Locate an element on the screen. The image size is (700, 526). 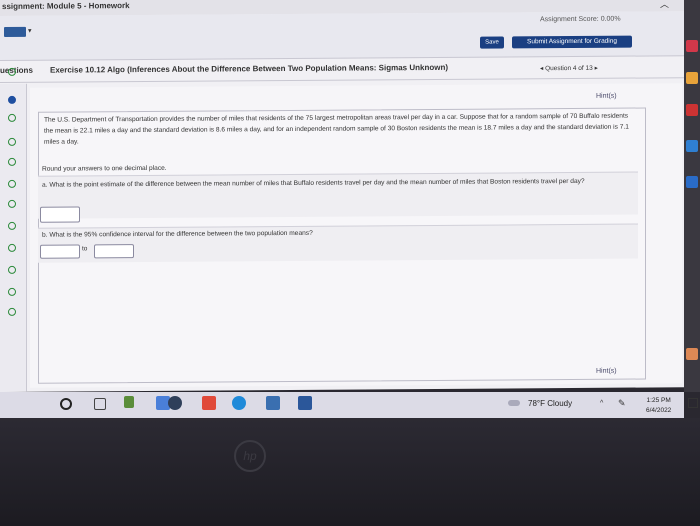
word-icon is located at coordinates (305, 403).